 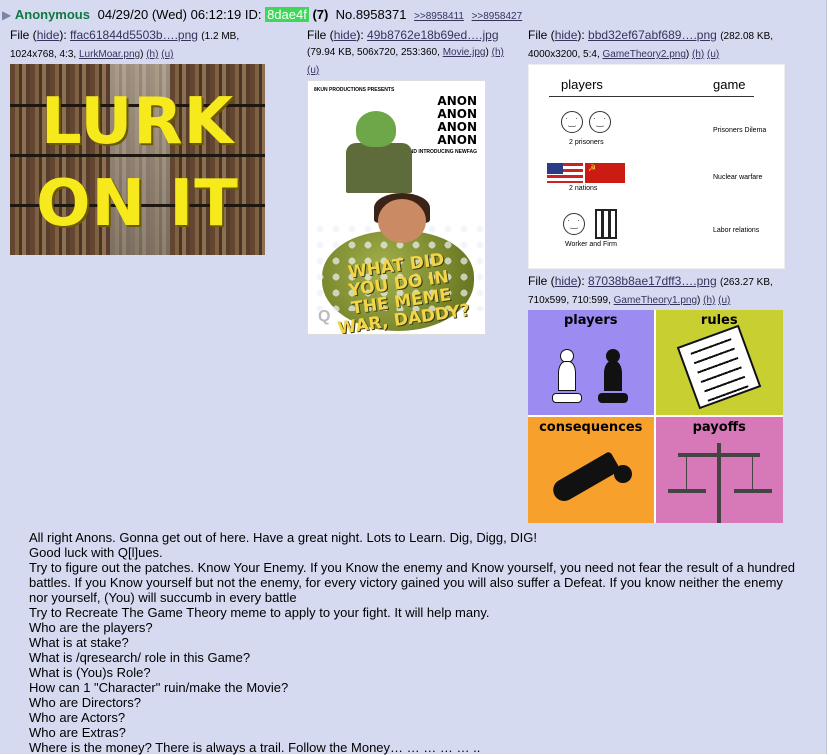 What do you see at coordinates (585, 477) in the screenshot?
I see `fallen-pawn-icon` at bounding box center [585, 477].